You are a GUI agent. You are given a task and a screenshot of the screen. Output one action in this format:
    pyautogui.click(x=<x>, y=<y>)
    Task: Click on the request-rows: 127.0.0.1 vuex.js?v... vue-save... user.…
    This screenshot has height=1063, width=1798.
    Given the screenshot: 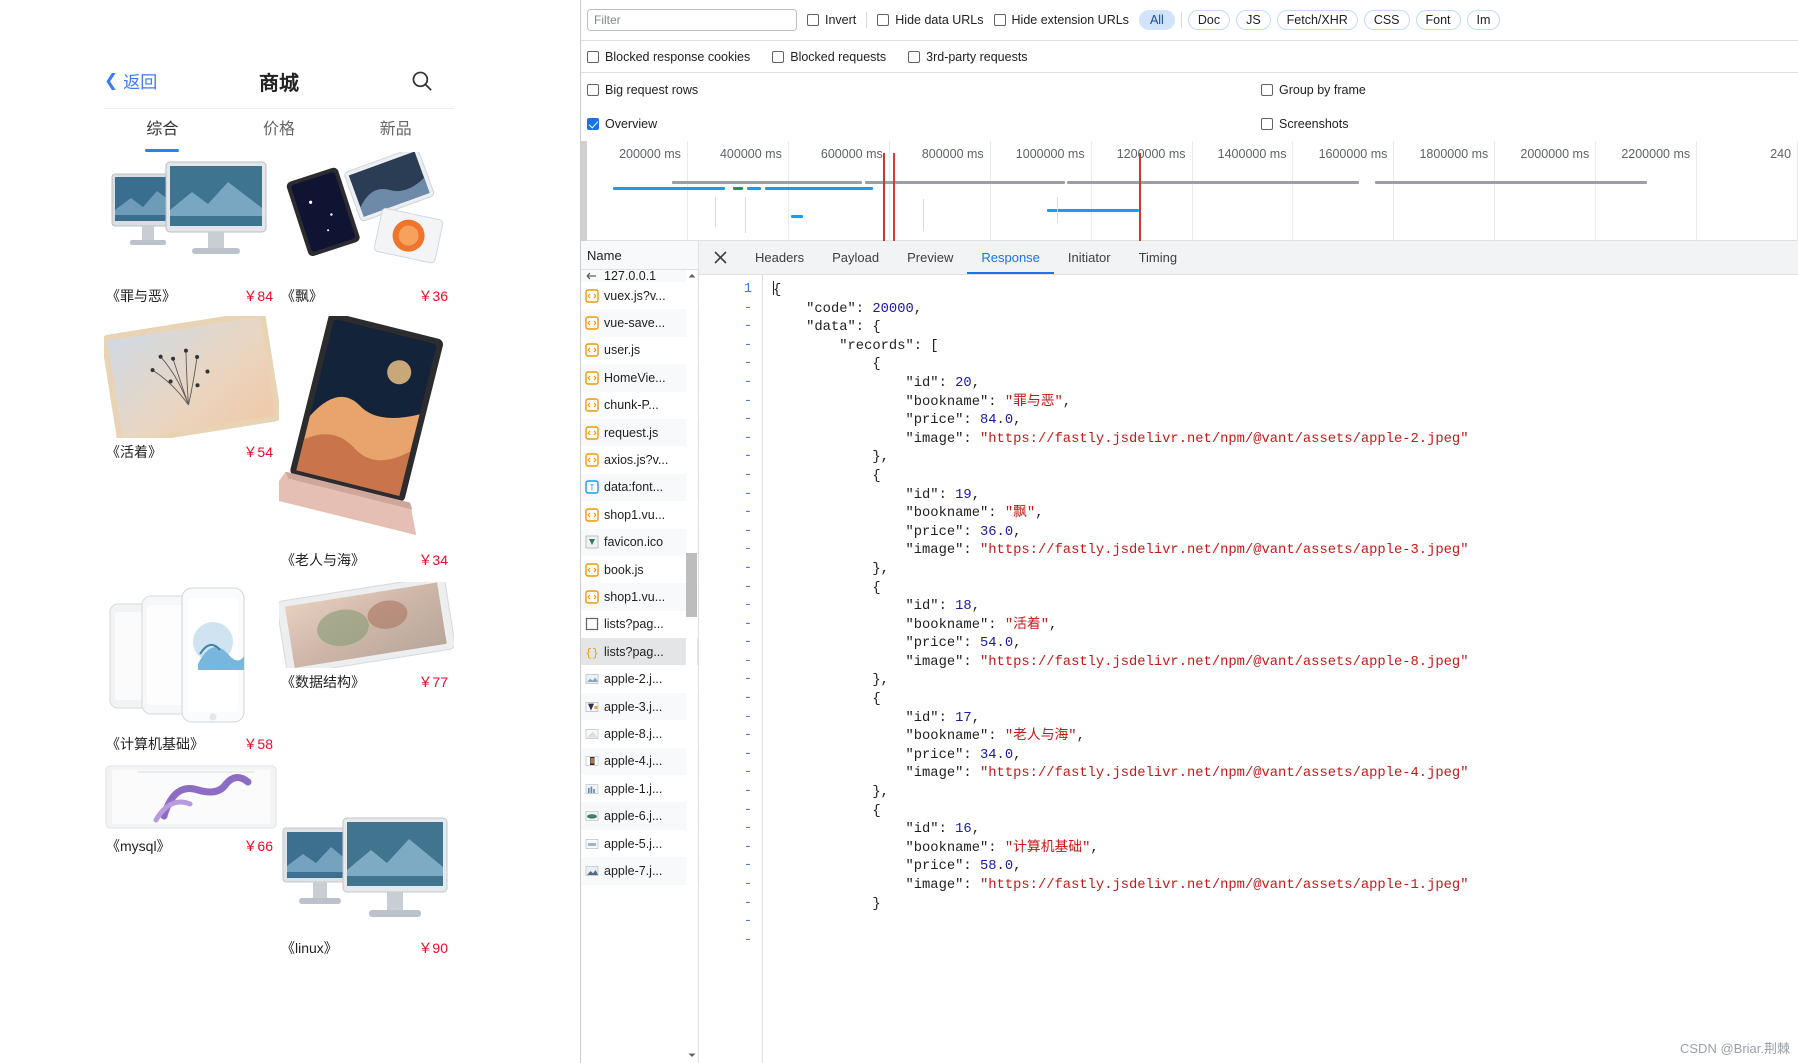 What is the action you would take?
    pyautogui.click(x=639, y=666)
    